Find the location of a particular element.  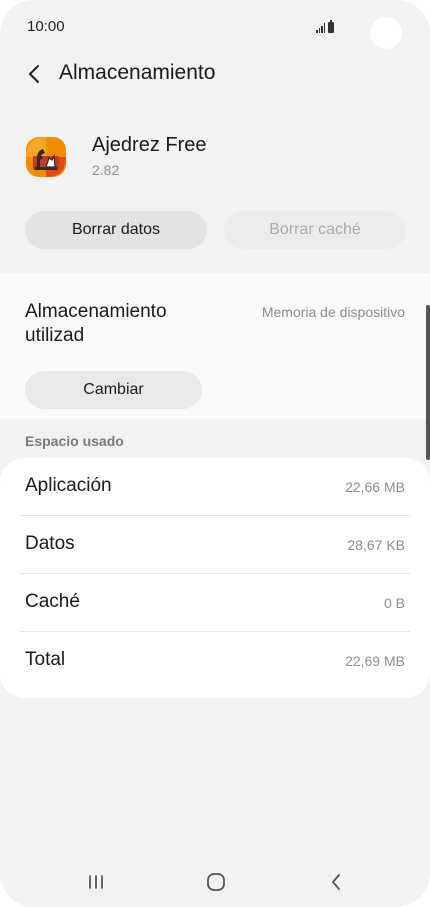

usage-row-value: 28,67 KB is located at coordinates (376, 545).